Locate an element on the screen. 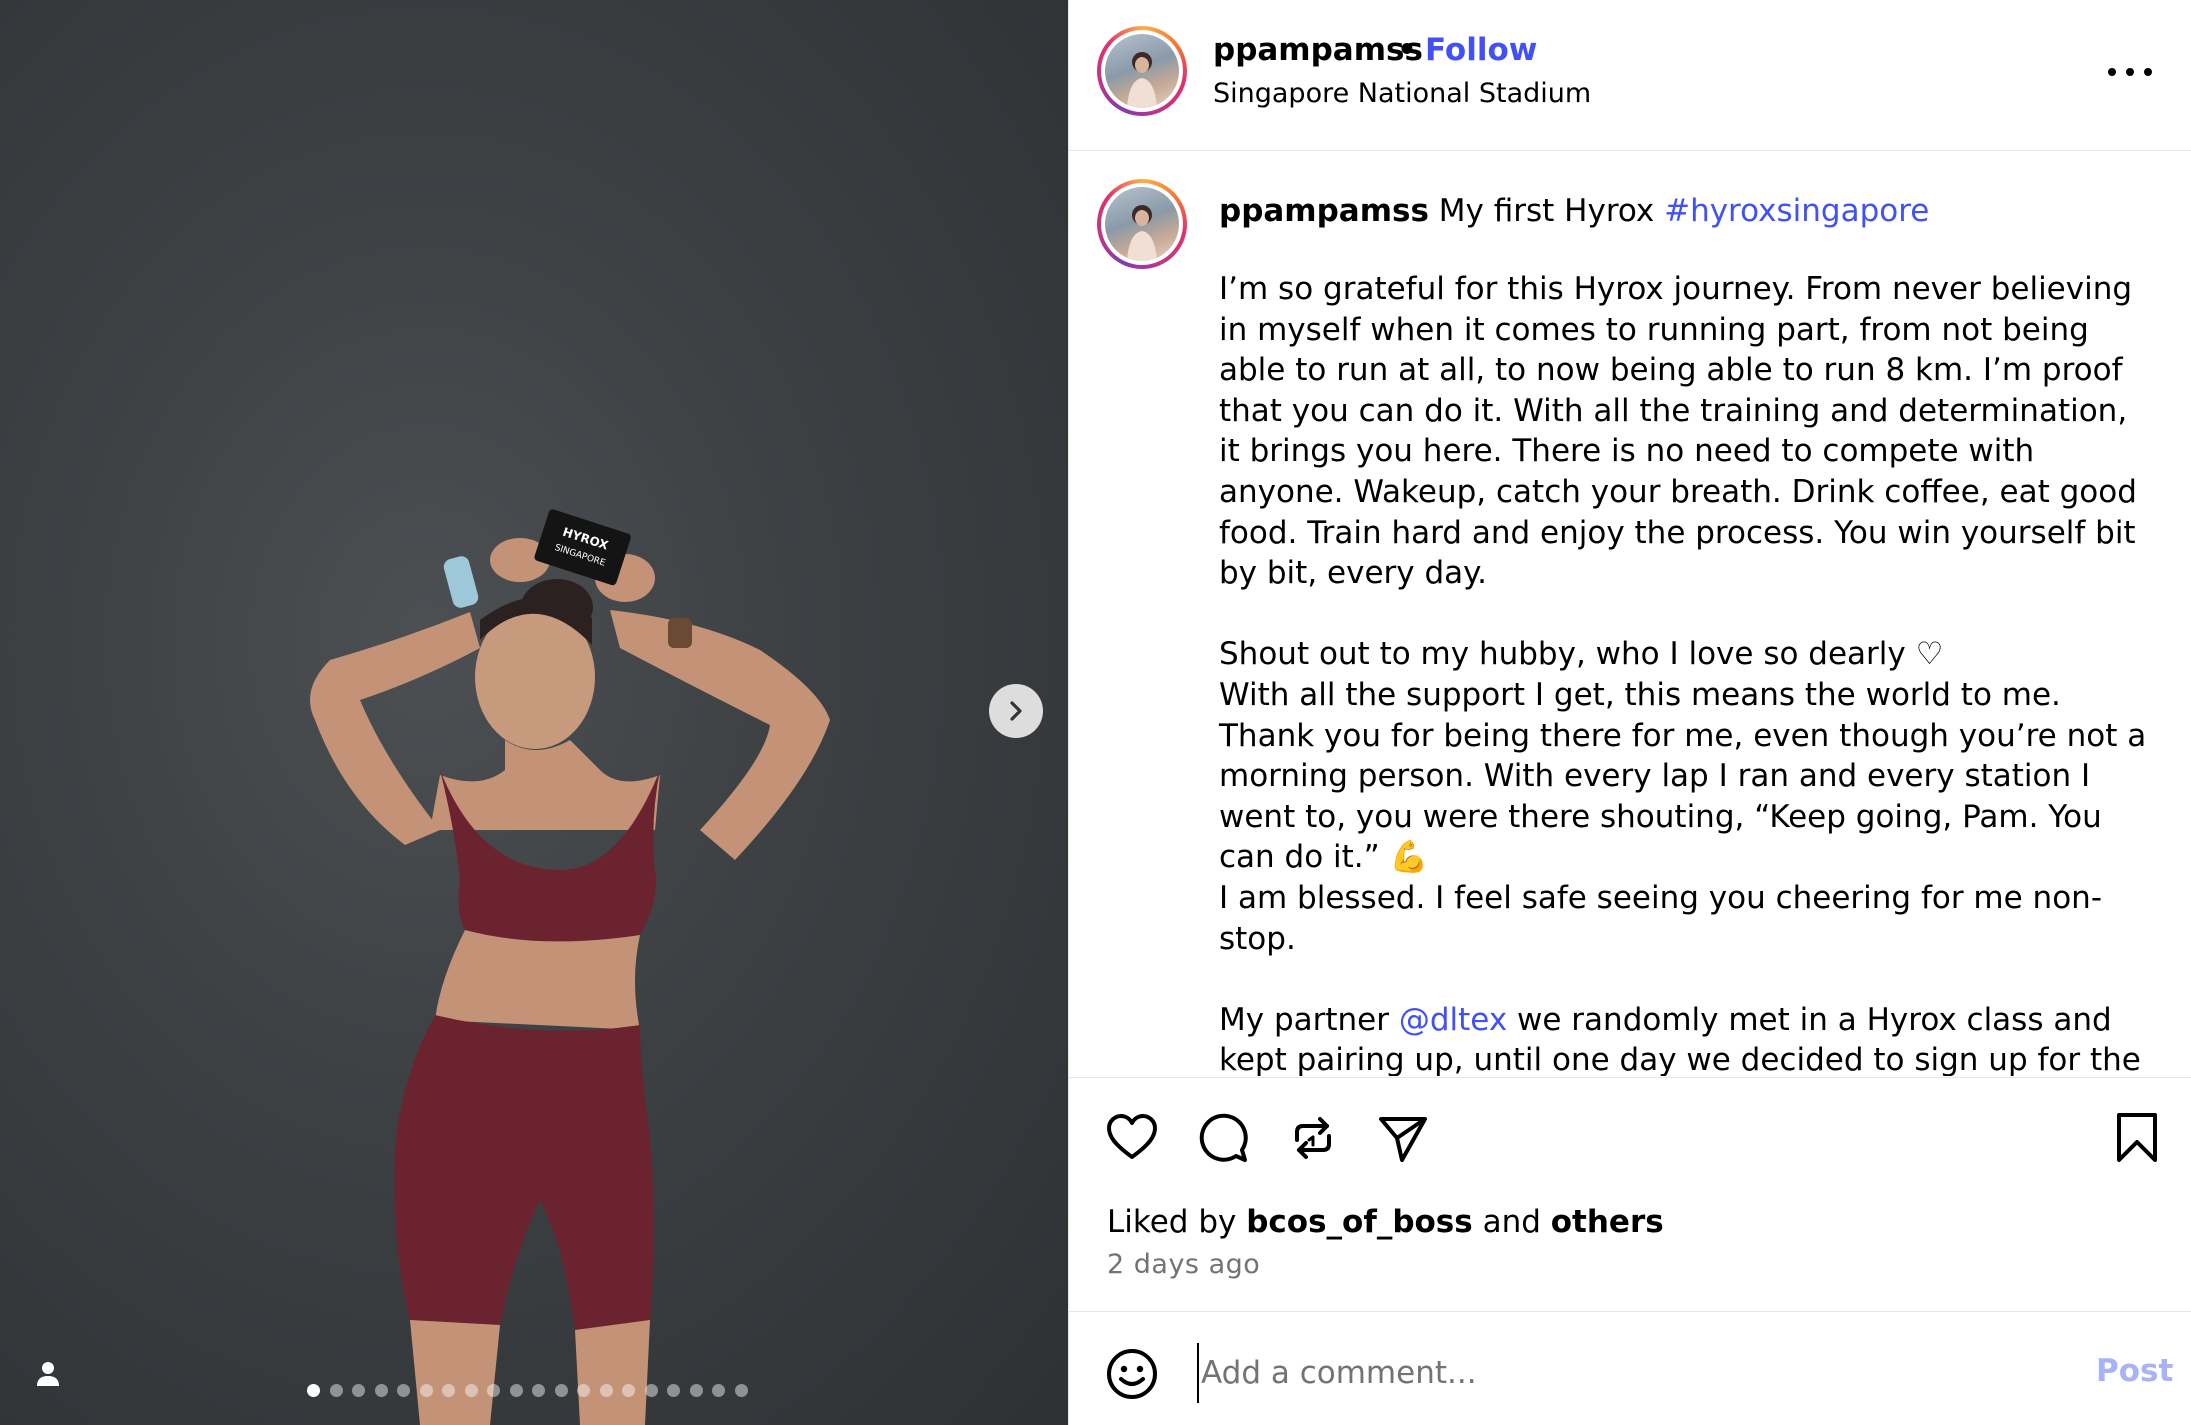 The height and width of the screenshot is (1425, 2191). heart-icon is located at coordinates (1132, 1136).